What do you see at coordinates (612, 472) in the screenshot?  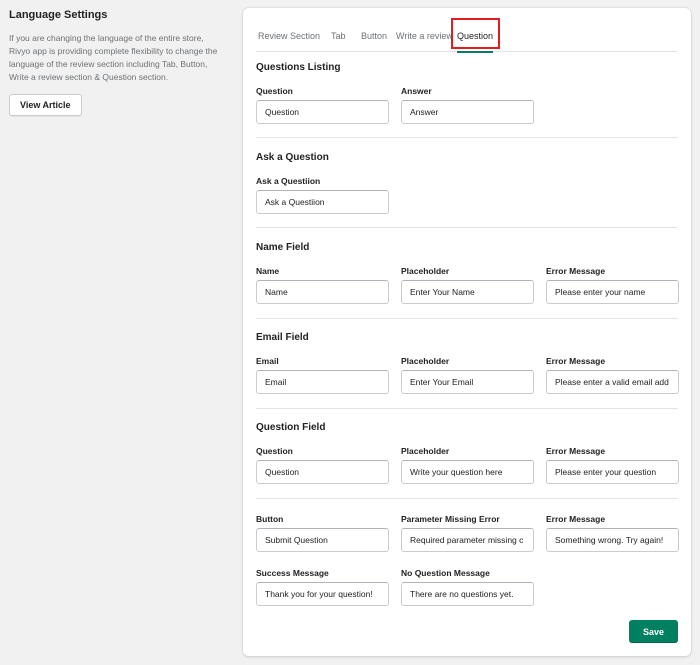 I see `question-error-input` at bounding box center [612, 472].